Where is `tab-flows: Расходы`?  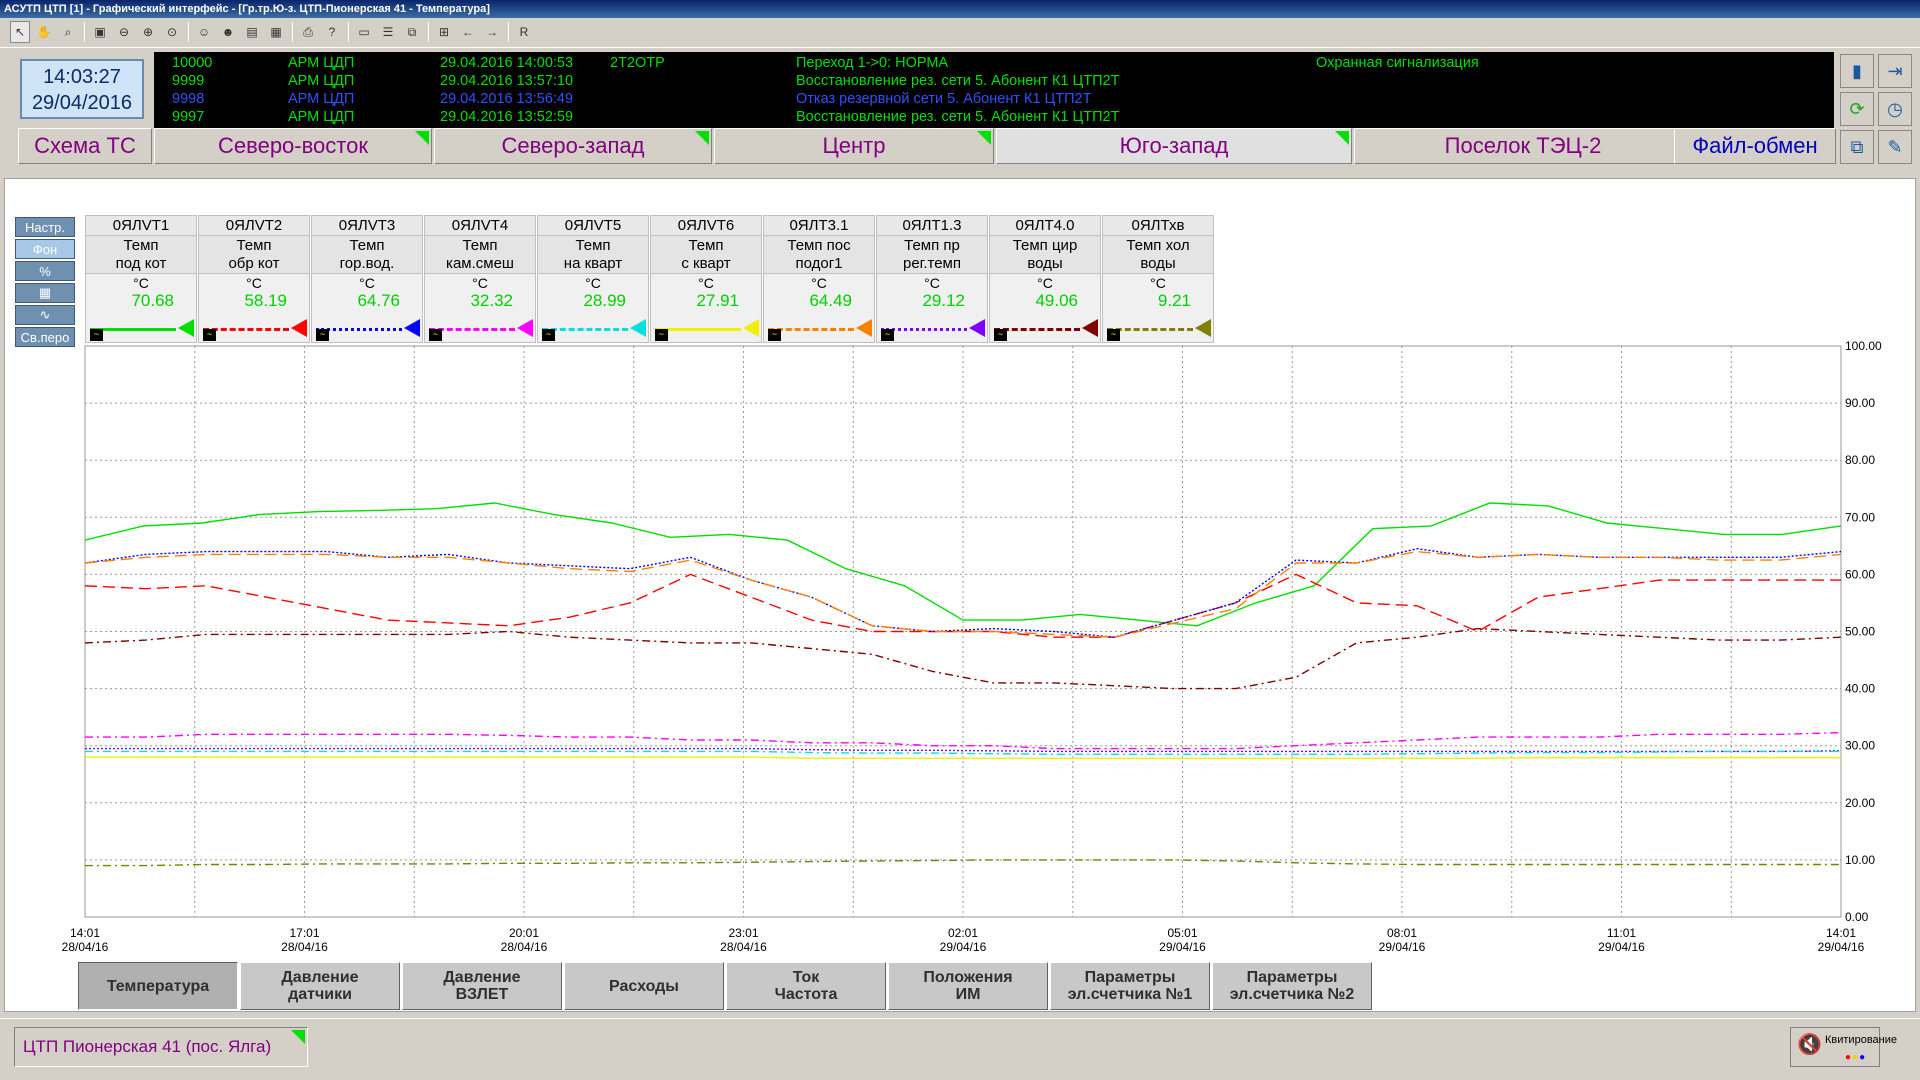
tab-flows: Расходы is located at coordinates (644, 986).